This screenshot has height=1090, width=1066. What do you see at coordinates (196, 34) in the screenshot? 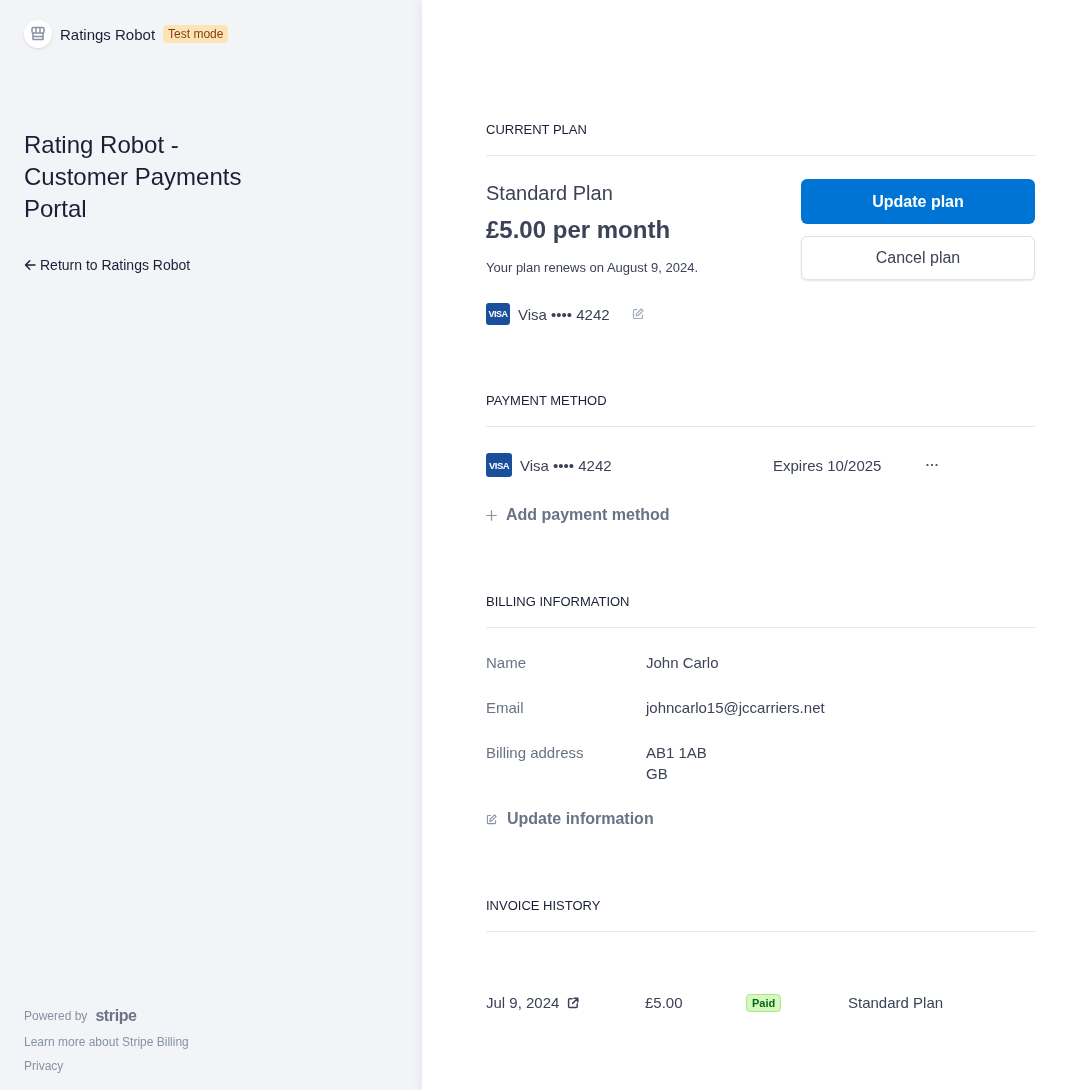
I see `test-mode-badge: Test mode` at bounding box center [196, 34].